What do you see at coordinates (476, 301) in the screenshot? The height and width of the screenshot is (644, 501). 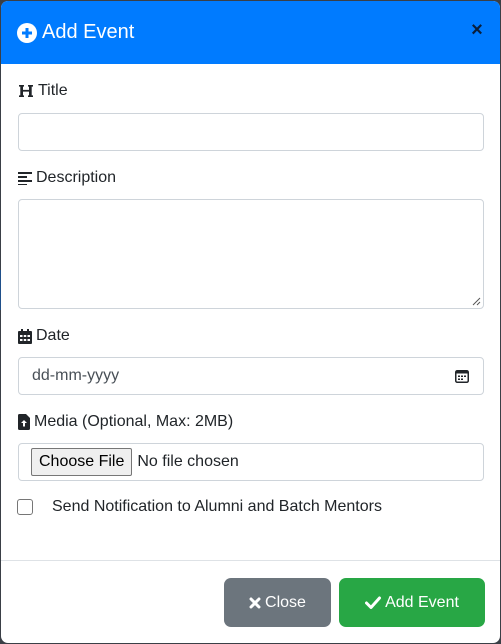 I see `resize-handle-icon` at bounding box center [476, 301].